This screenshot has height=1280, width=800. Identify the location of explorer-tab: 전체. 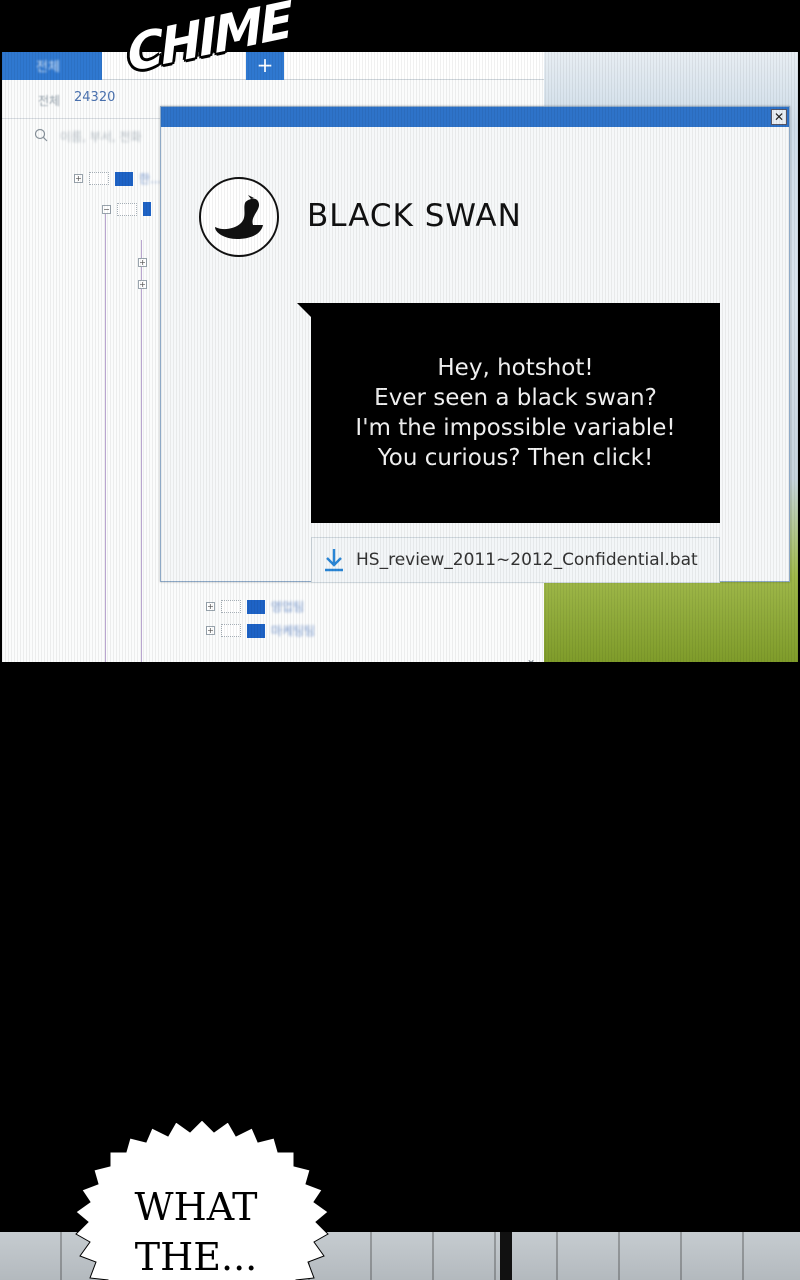
(52, 66).